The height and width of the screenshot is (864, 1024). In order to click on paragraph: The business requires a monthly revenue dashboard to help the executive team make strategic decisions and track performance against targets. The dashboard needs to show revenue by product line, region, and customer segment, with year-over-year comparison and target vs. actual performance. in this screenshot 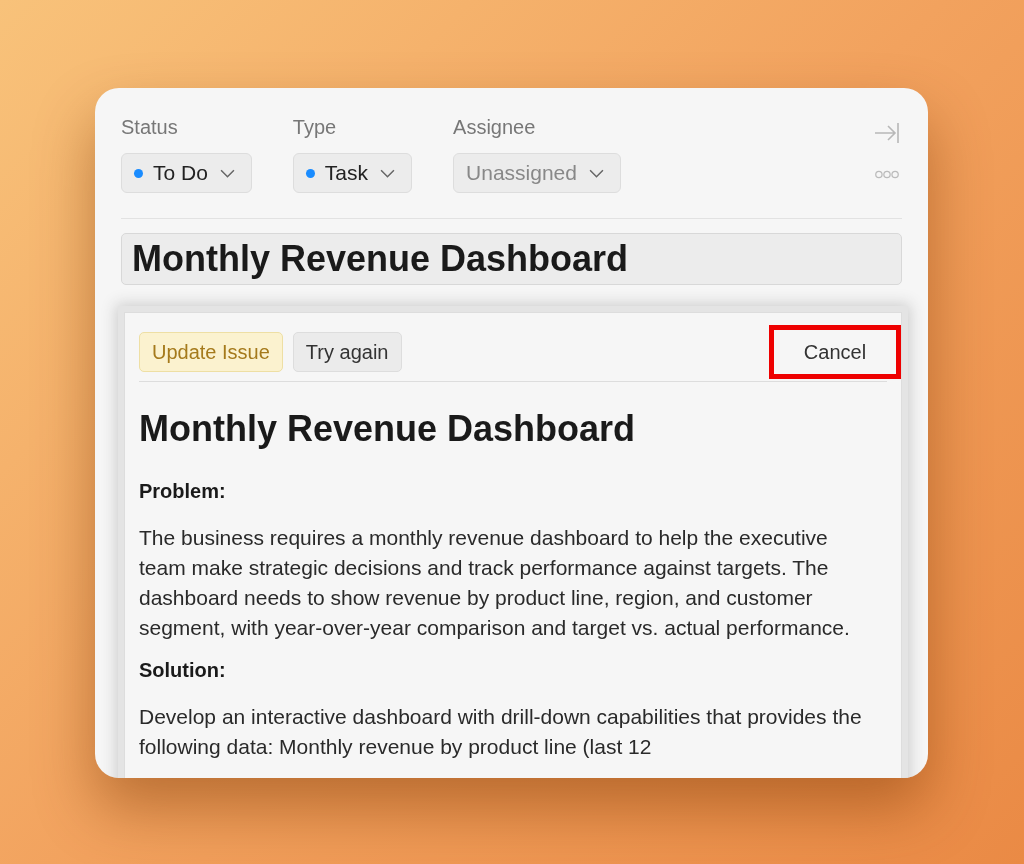, I will do `click(495, 583)`.